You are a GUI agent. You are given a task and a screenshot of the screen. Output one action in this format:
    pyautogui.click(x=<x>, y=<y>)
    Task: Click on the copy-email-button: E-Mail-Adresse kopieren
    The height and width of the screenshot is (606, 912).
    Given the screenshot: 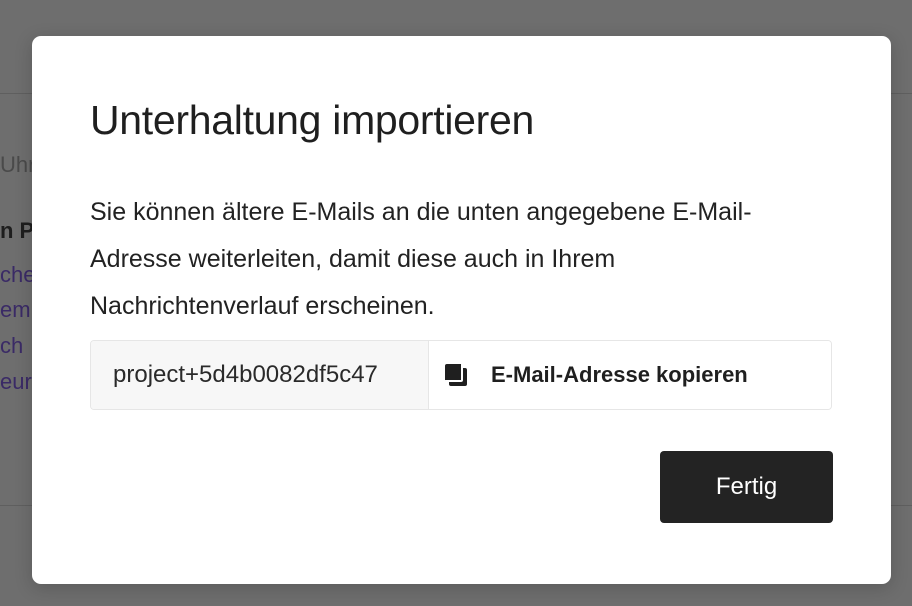 What is the action you would take?
    pyautogui.click(x=630, y=375)
    